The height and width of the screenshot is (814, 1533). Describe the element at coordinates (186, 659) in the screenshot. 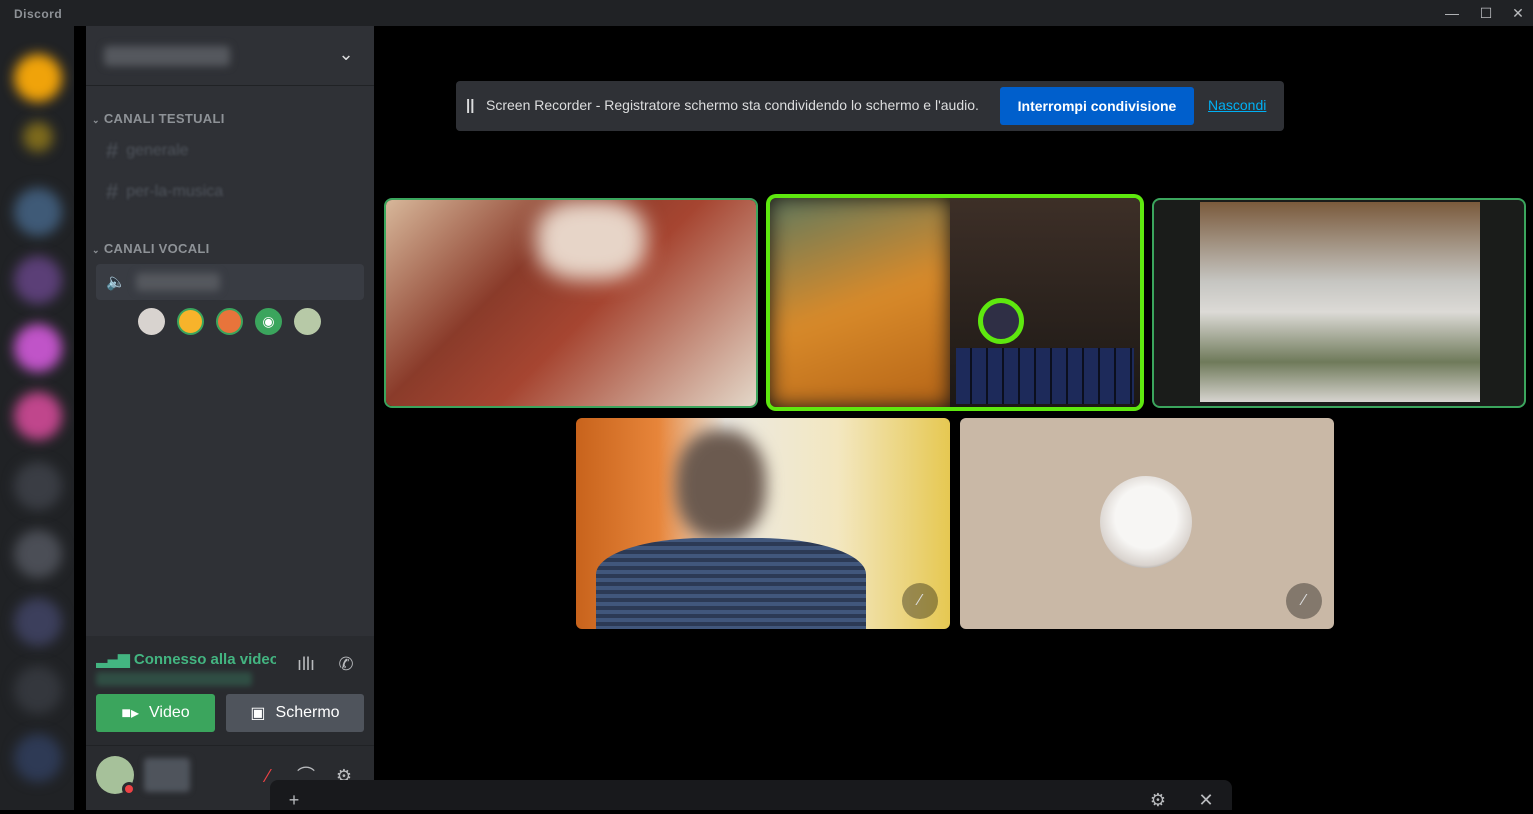

I see `connection-status: ▂▄▆ Connesso alla videoch` at that location.